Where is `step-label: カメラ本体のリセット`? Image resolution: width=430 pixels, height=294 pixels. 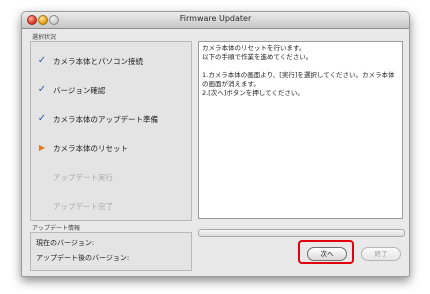 step-label: カメラ本体のリセット is located at coordinates (90, 148).